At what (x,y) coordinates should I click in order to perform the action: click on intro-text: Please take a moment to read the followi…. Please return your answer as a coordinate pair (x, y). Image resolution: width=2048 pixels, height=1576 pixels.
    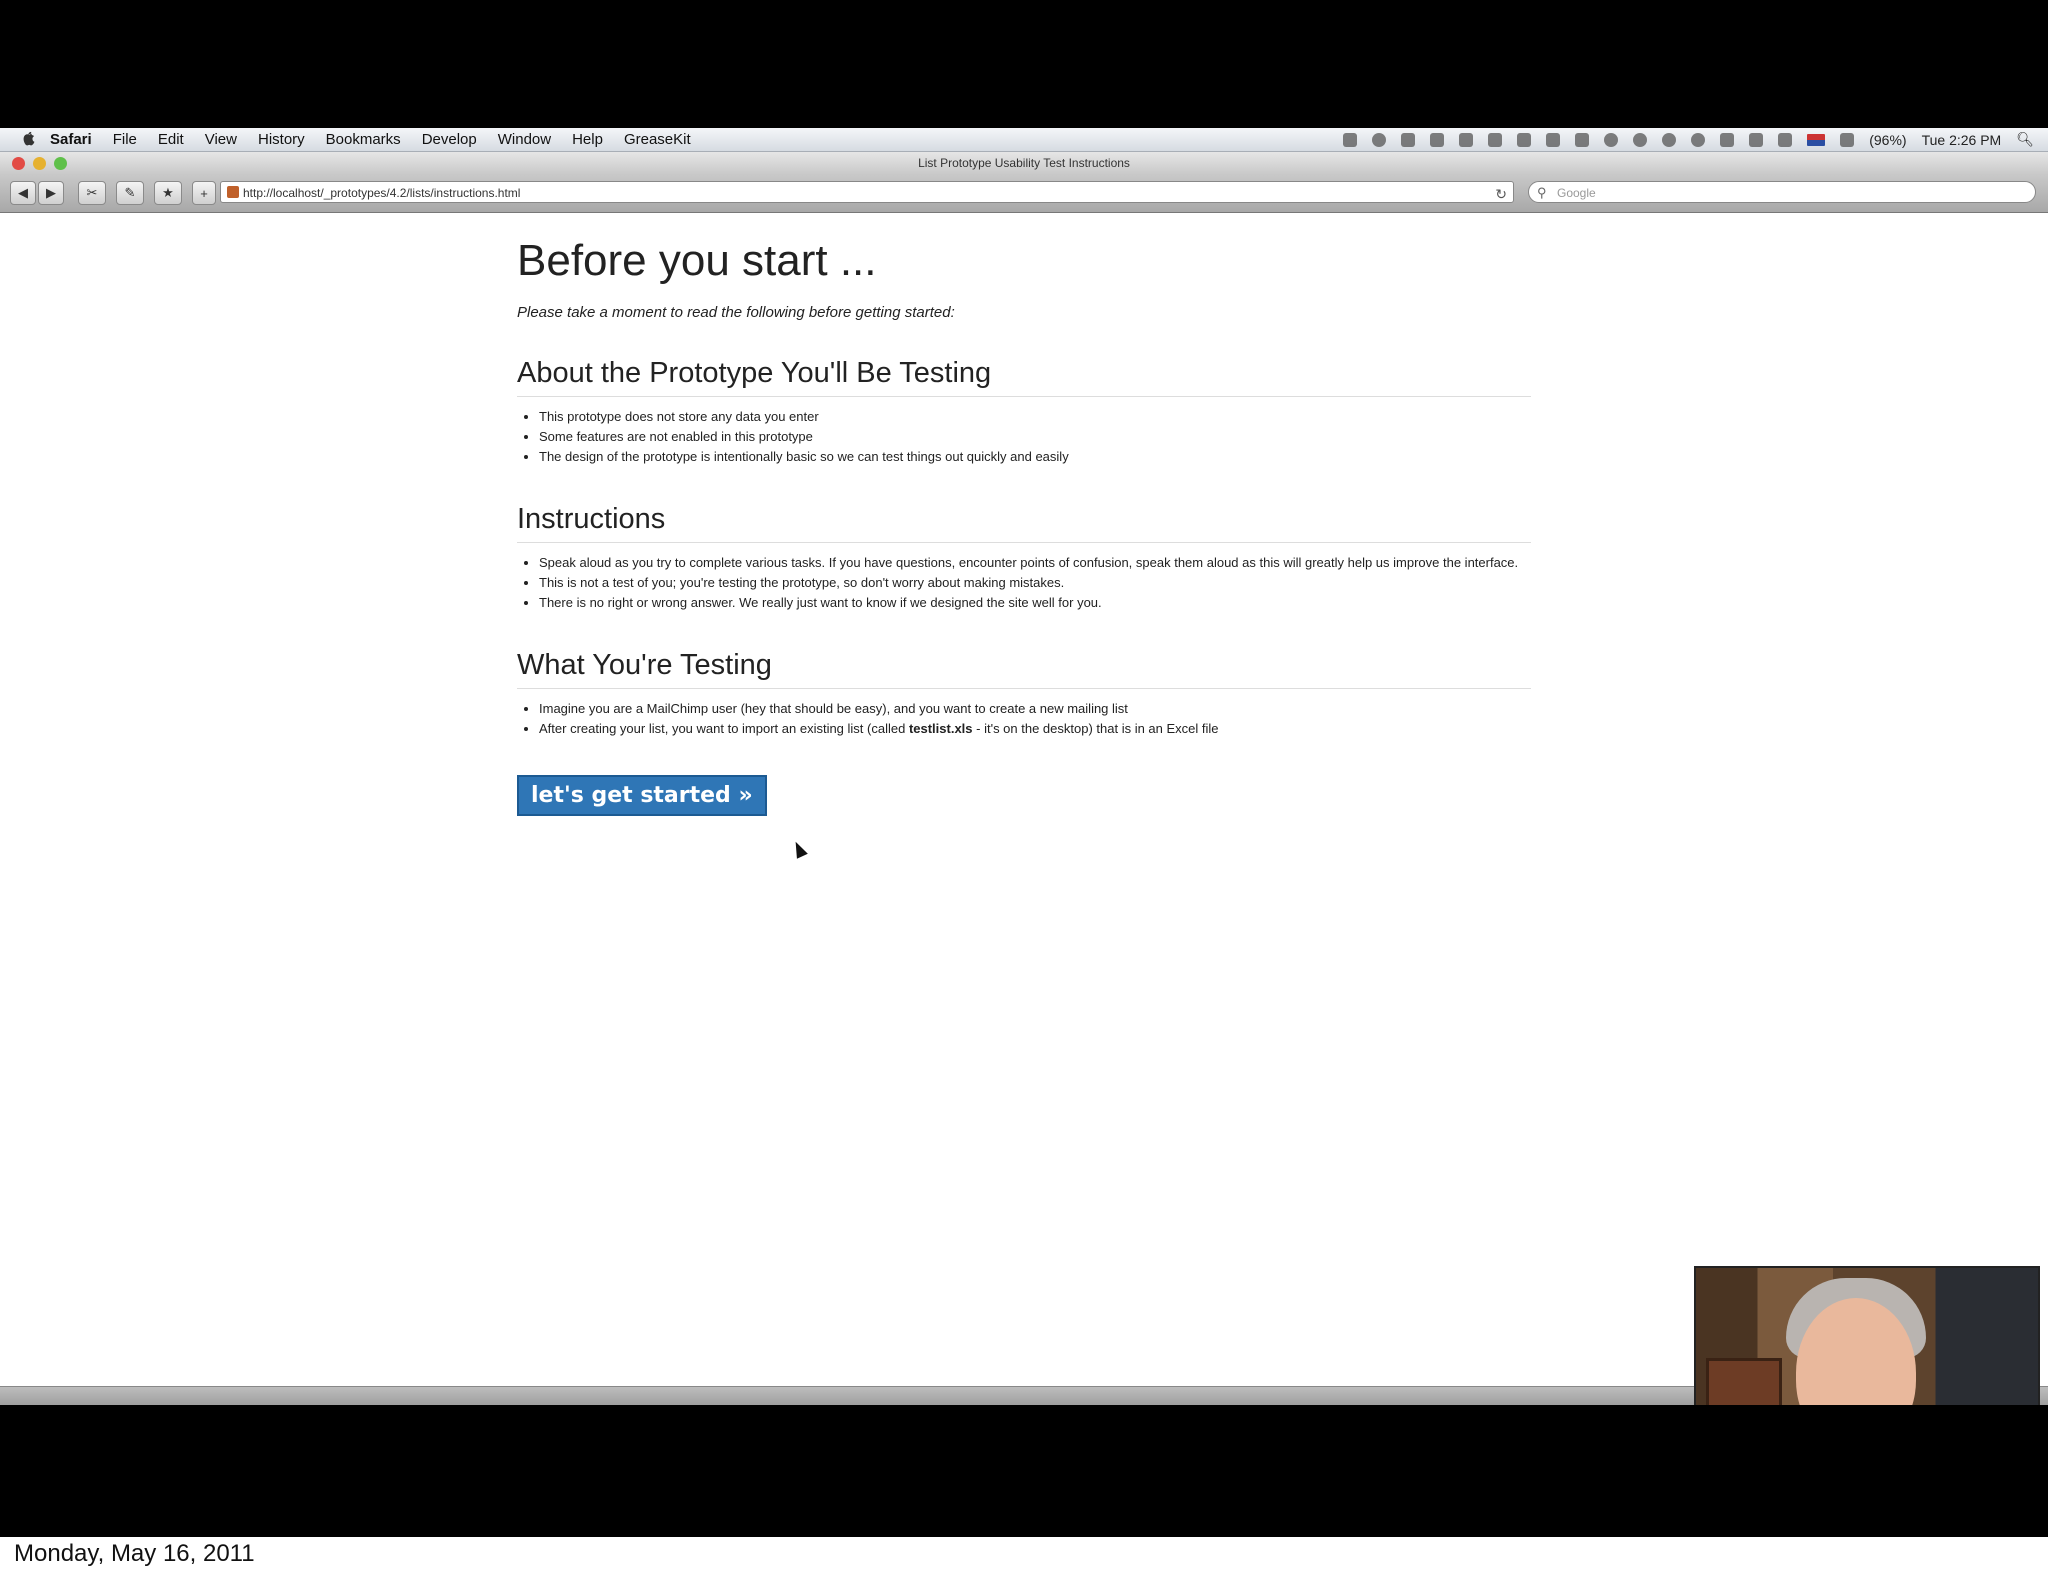
    Looking at the image, I should click on (736, 312).